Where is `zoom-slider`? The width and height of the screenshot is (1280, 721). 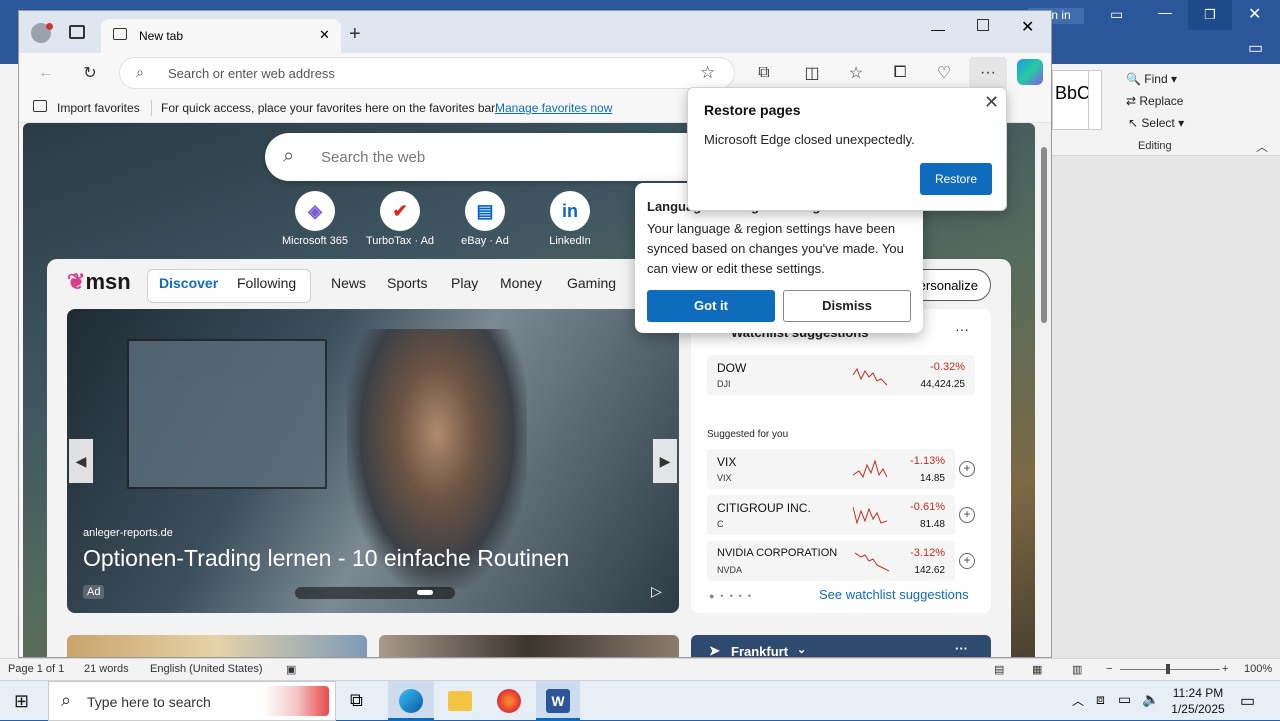 zoom-slider is located at coordinates (1170, 669).